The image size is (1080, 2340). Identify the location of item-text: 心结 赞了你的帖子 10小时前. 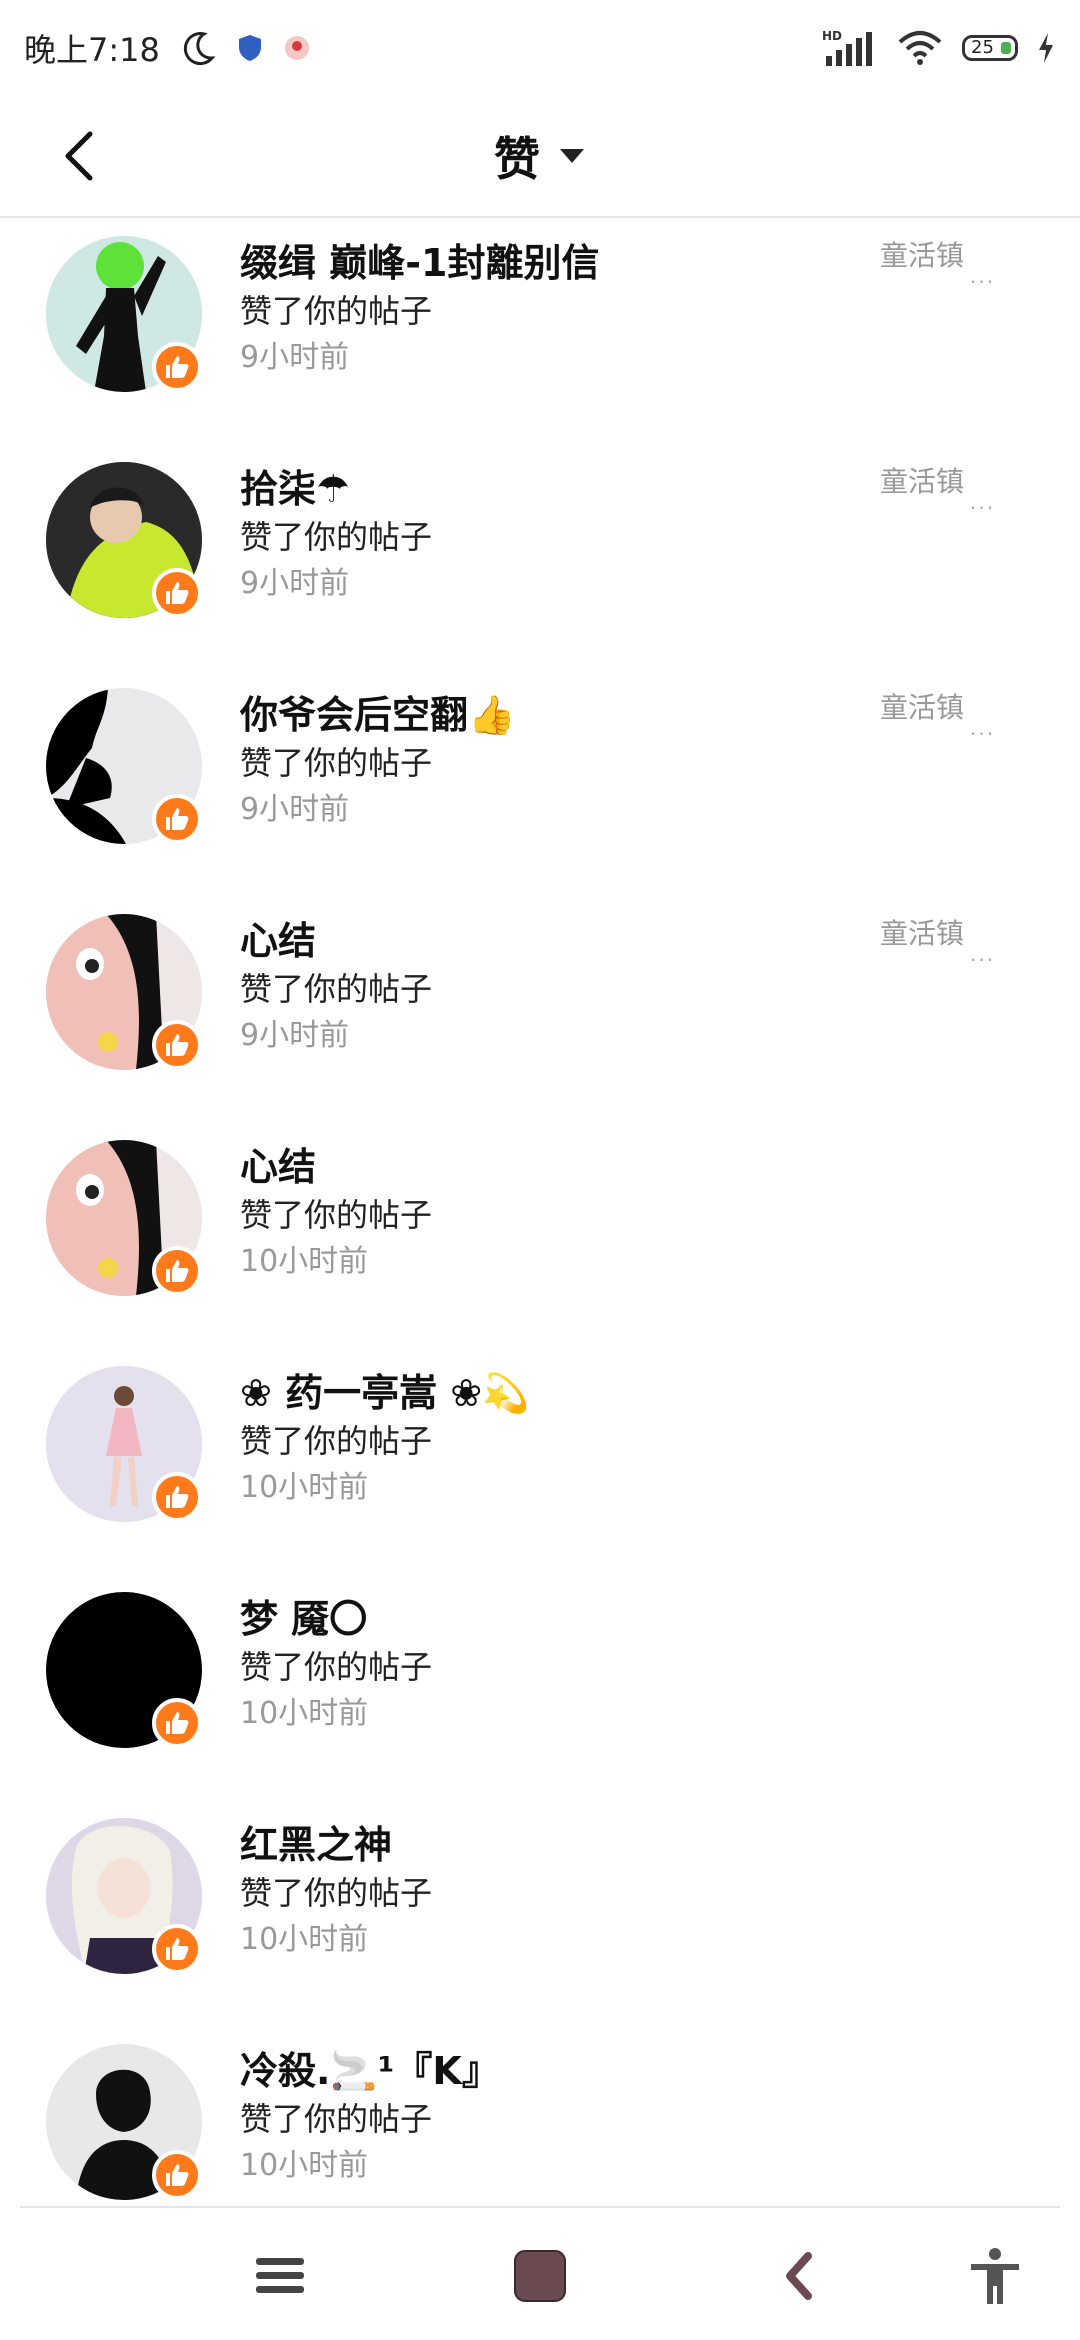
(540, 1214).